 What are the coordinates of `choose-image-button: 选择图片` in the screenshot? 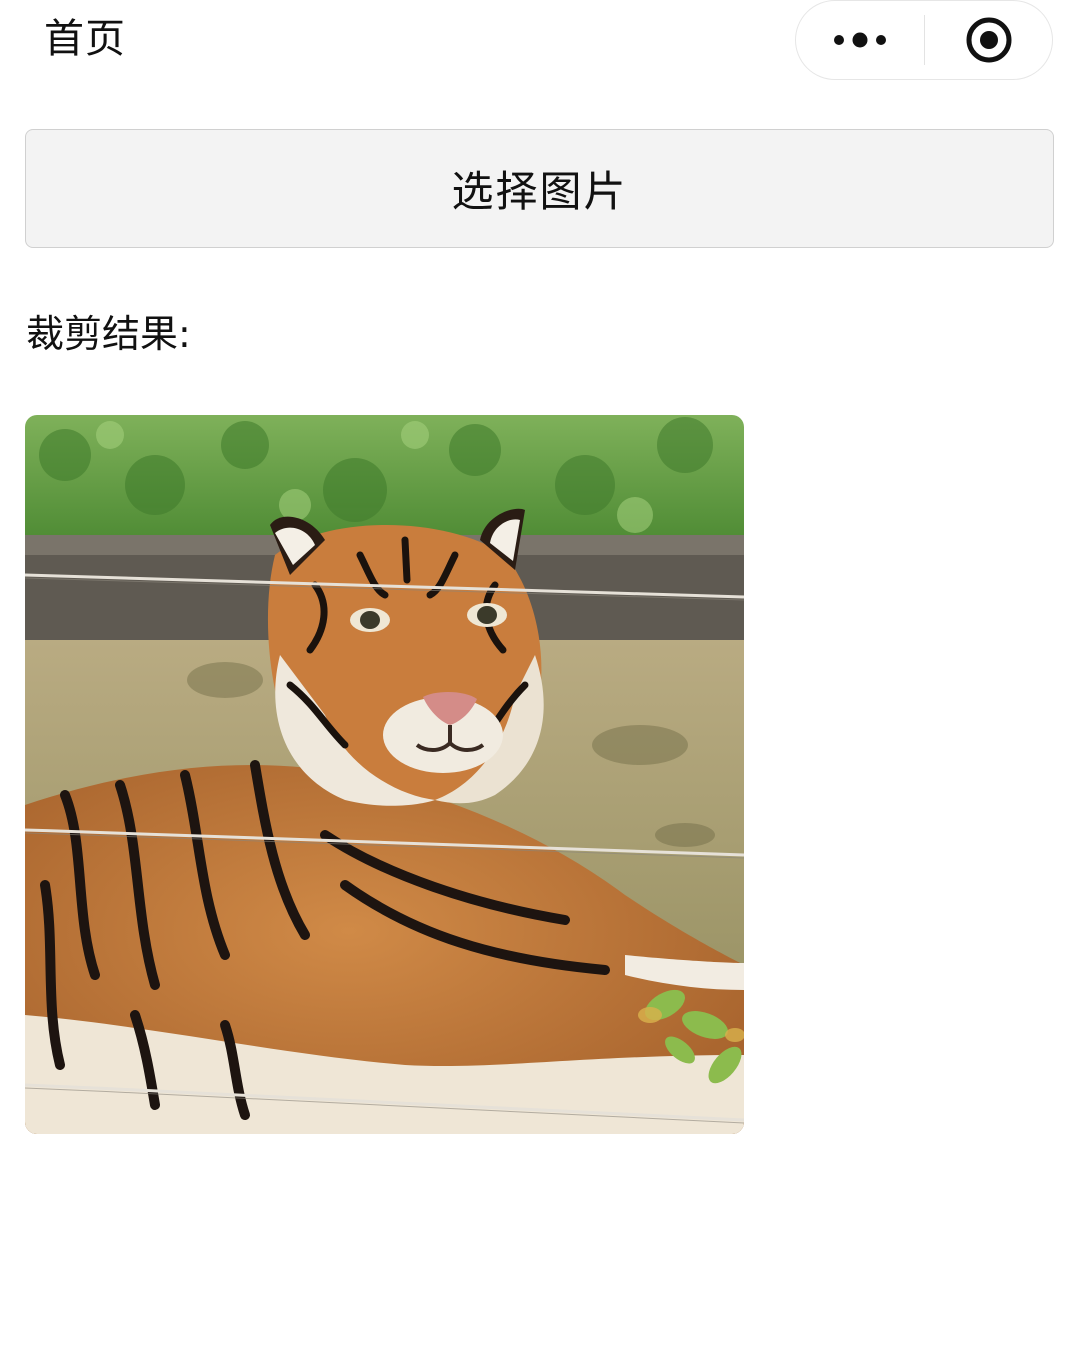 It's located at (539, 188).